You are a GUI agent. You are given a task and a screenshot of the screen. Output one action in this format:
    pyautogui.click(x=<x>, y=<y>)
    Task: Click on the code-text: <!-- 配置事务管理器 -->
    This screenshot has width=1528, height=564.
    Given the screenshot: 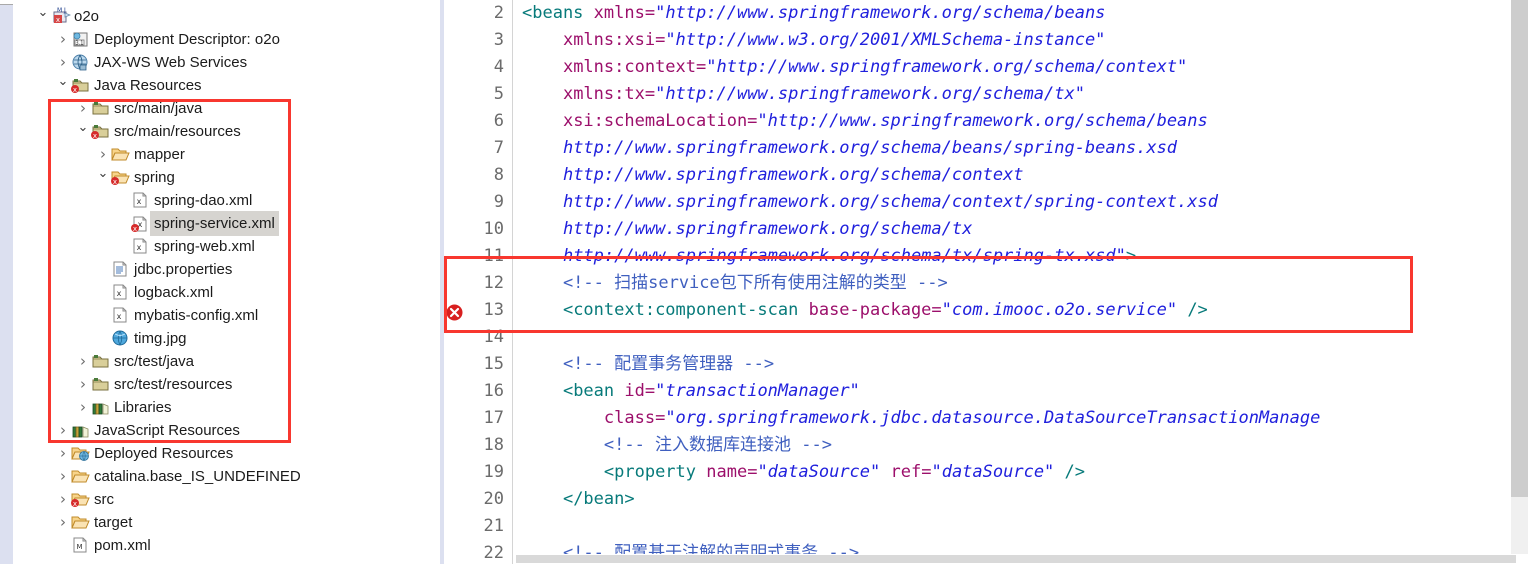 What is the action you would take?
    pyautogui.click(x=648, y=364)
    